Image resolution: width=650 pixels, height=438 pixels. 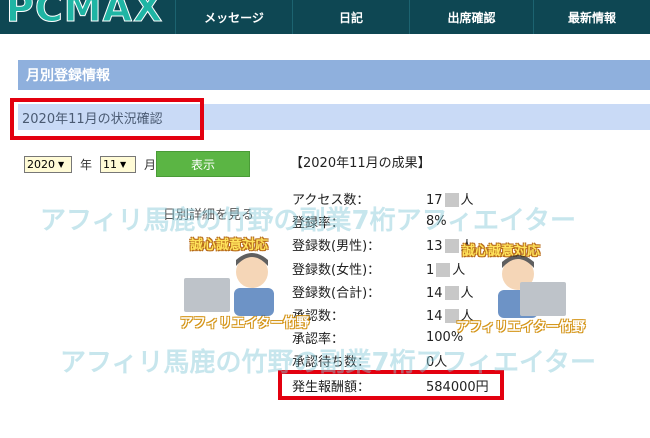 I want to click on highlight-box-subtitle, so click(x=107, y=119).